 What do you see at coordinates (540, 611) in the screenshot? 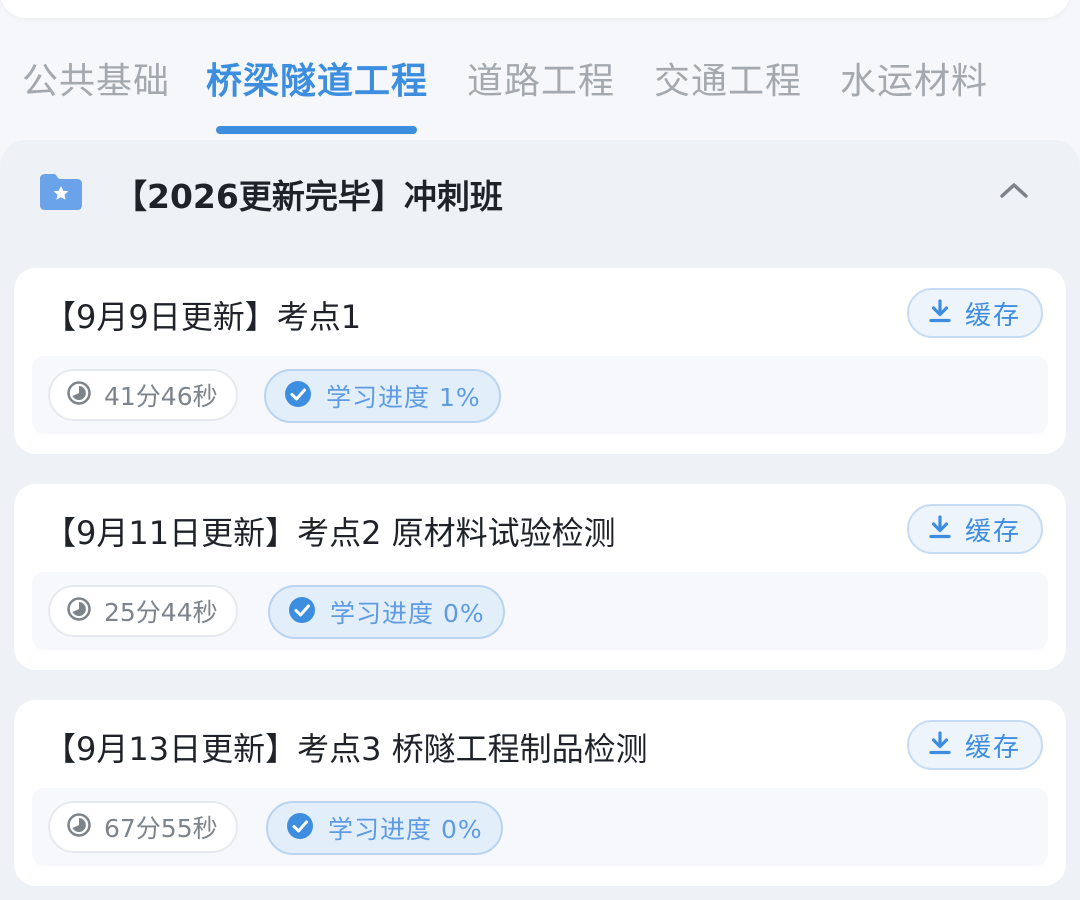
I see `lesson-meta: 25分44秒 学习进度 0%` at bounding box center [540, 611].